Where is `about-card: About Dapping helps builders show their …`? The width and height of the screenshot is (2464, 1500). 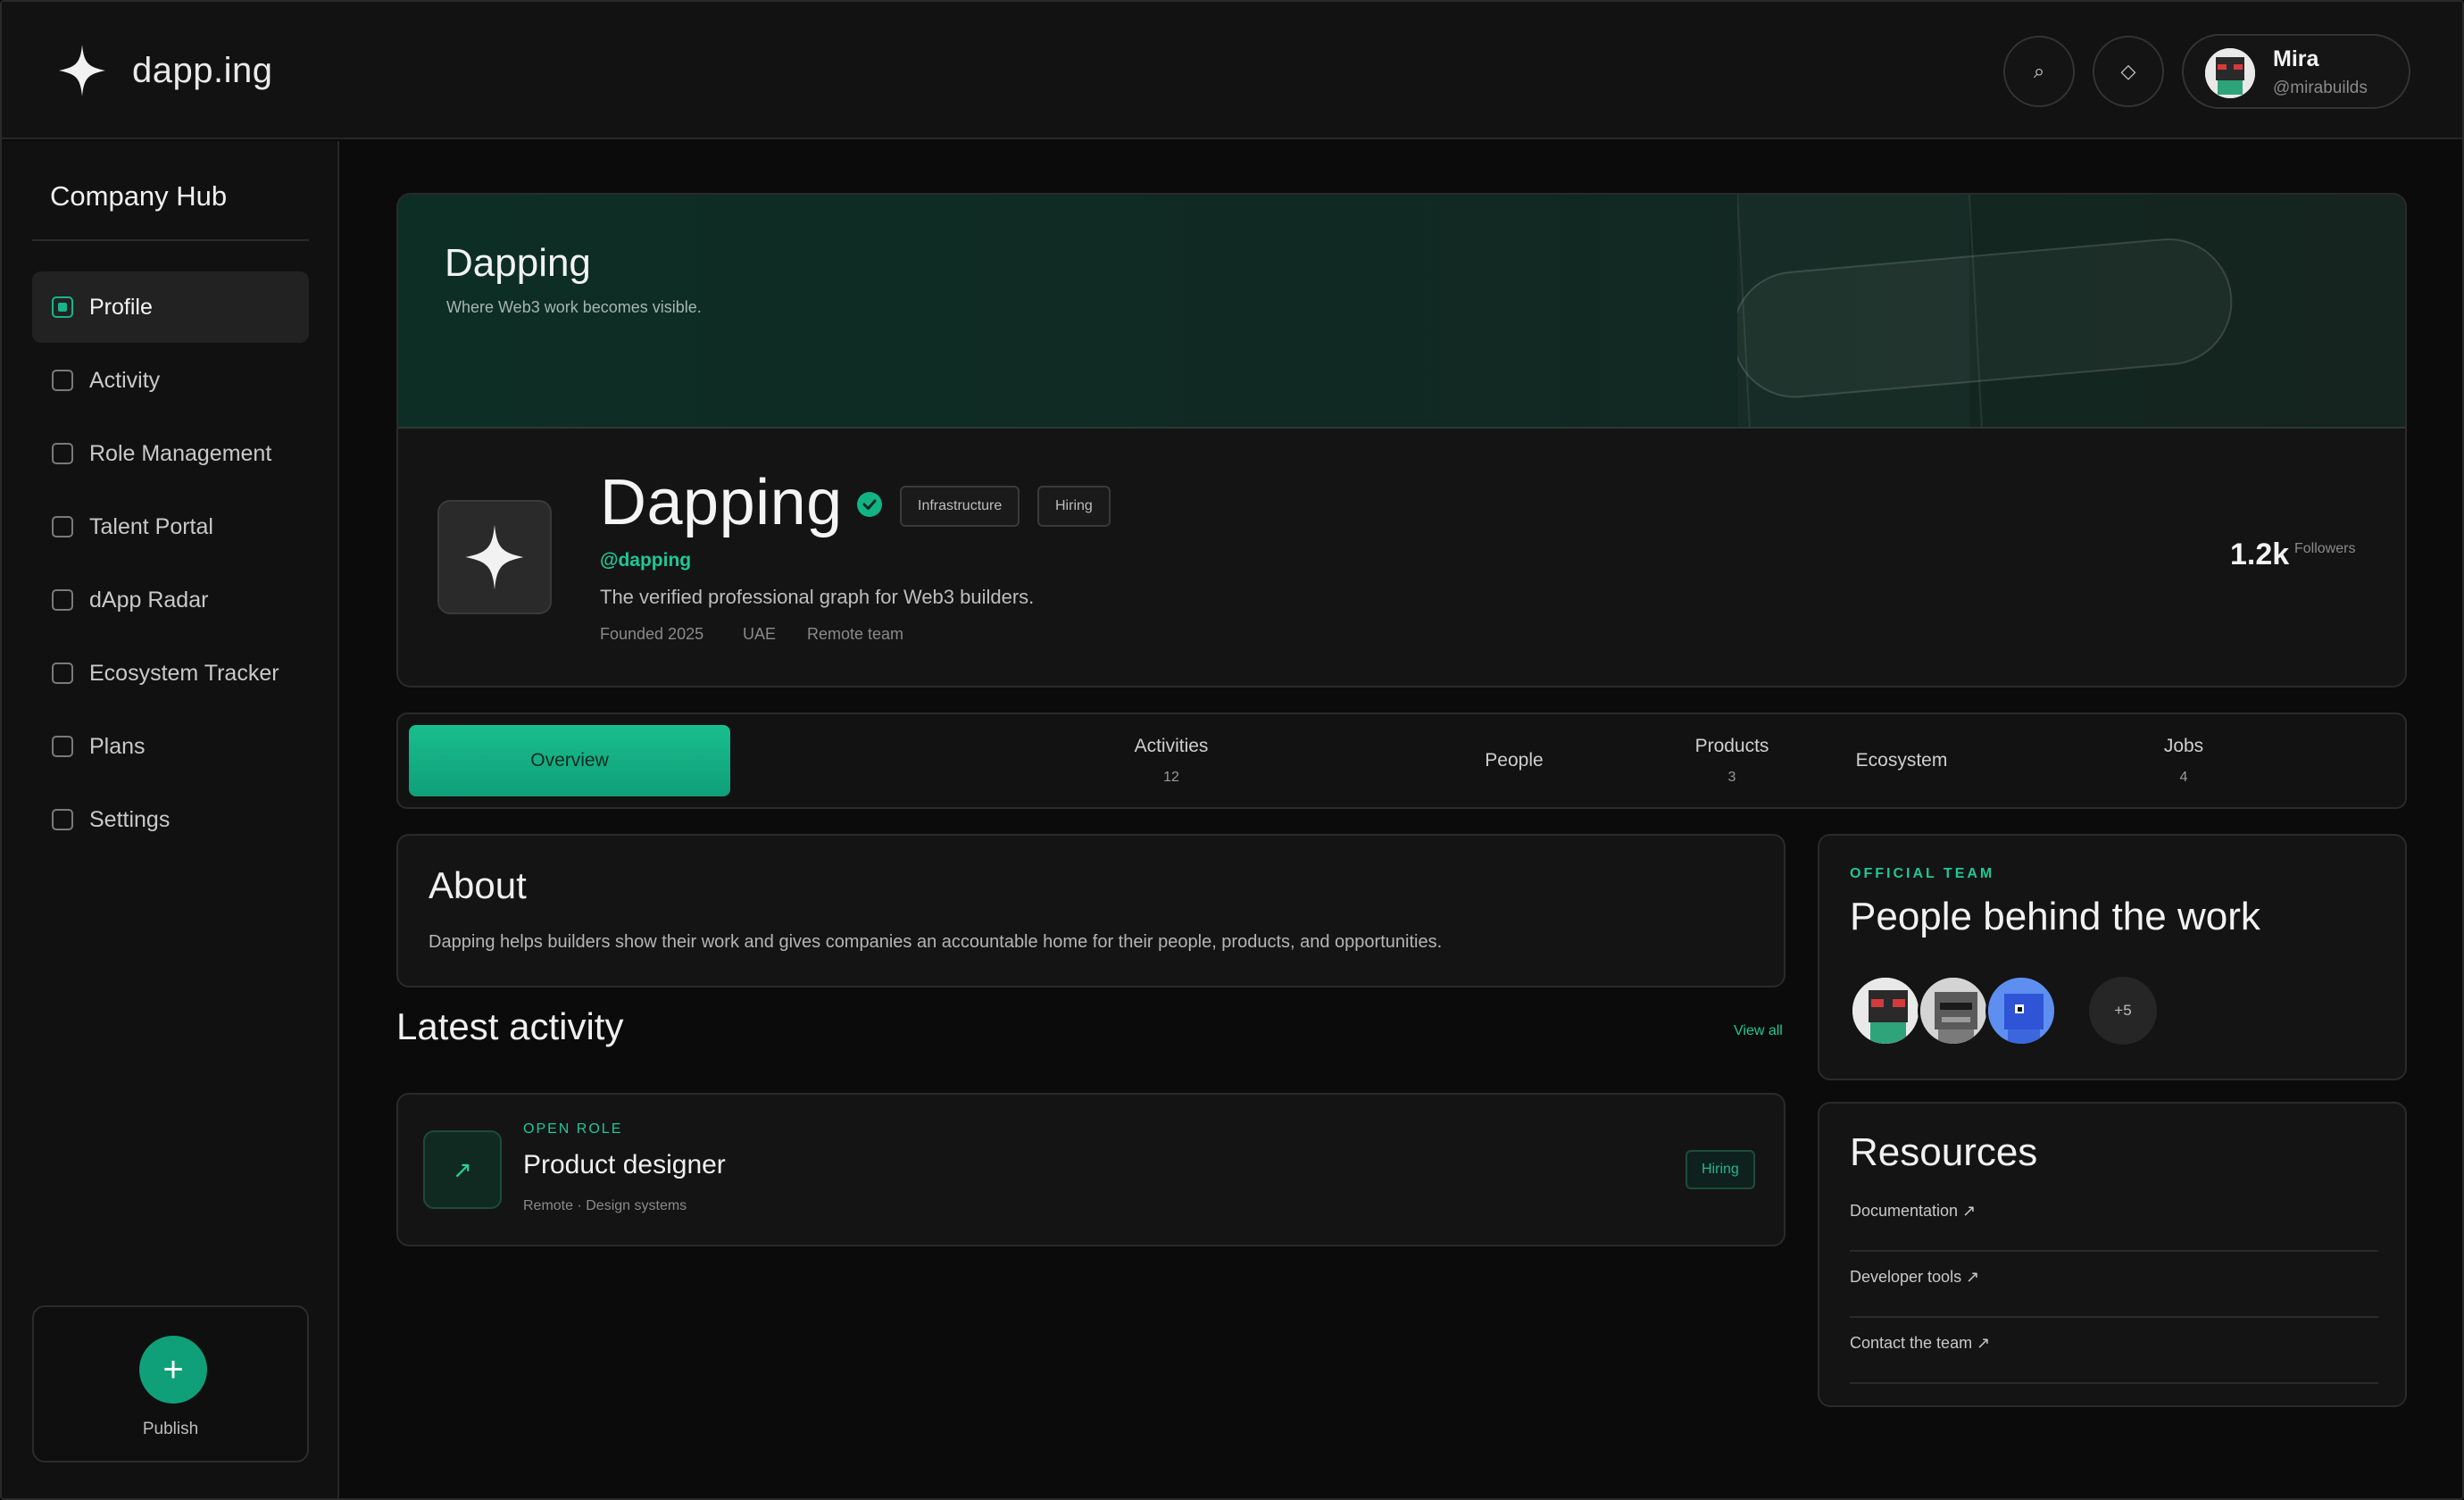 about-card: About Dapping helps builders show their … is located at coordinates (1091, 911).